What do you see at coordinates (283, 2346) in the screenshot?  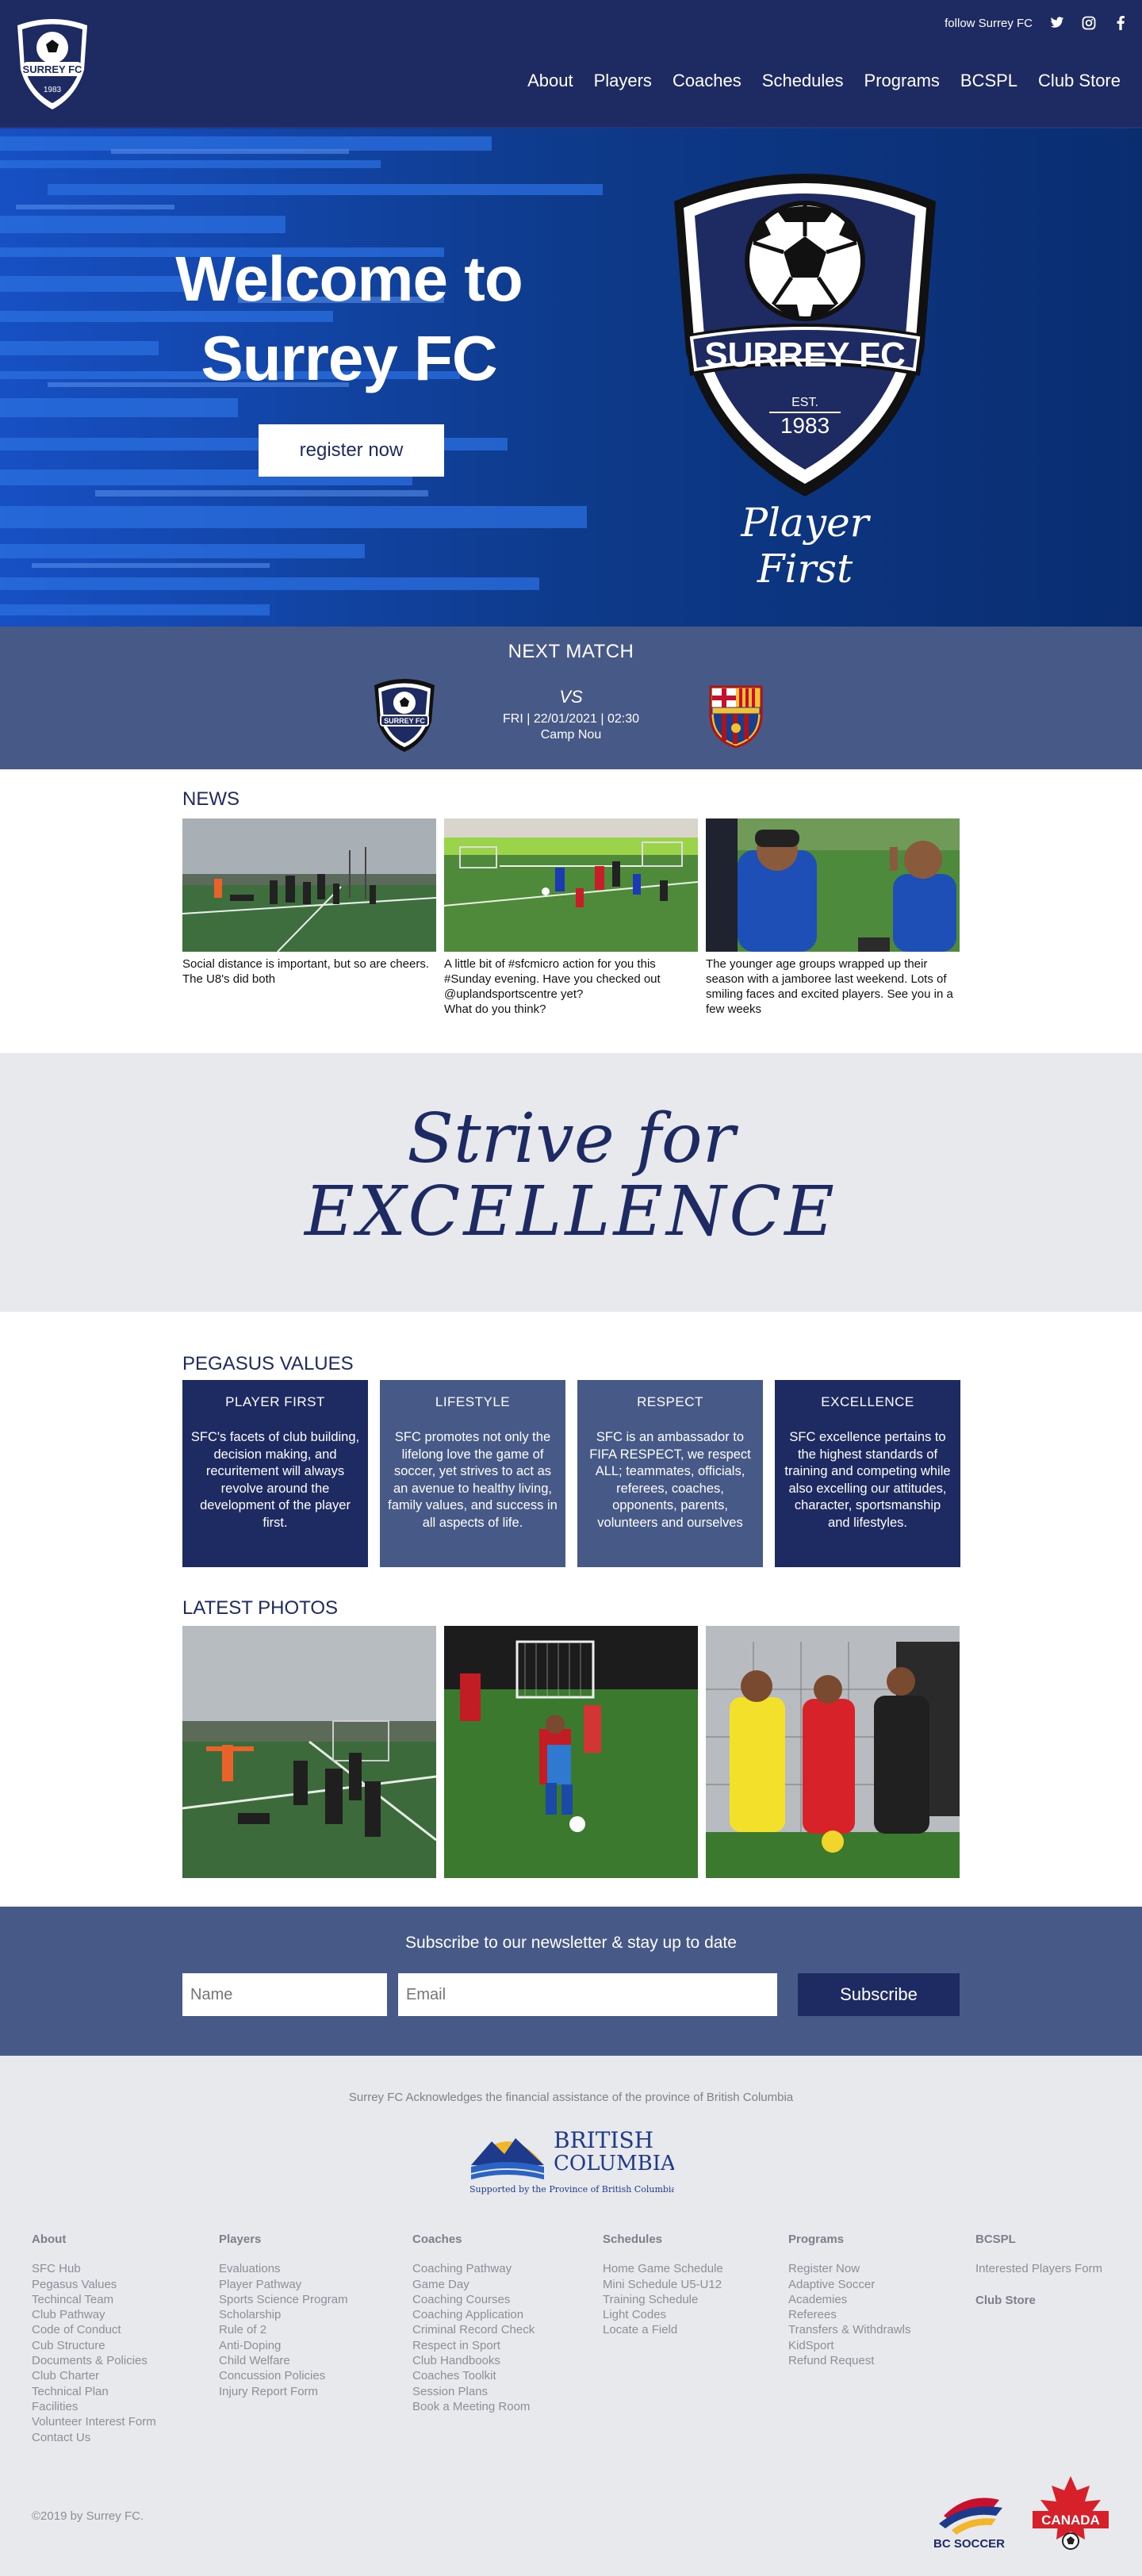 I see `footer-link: Anti-Doping` at bounding box center [283, 2346].